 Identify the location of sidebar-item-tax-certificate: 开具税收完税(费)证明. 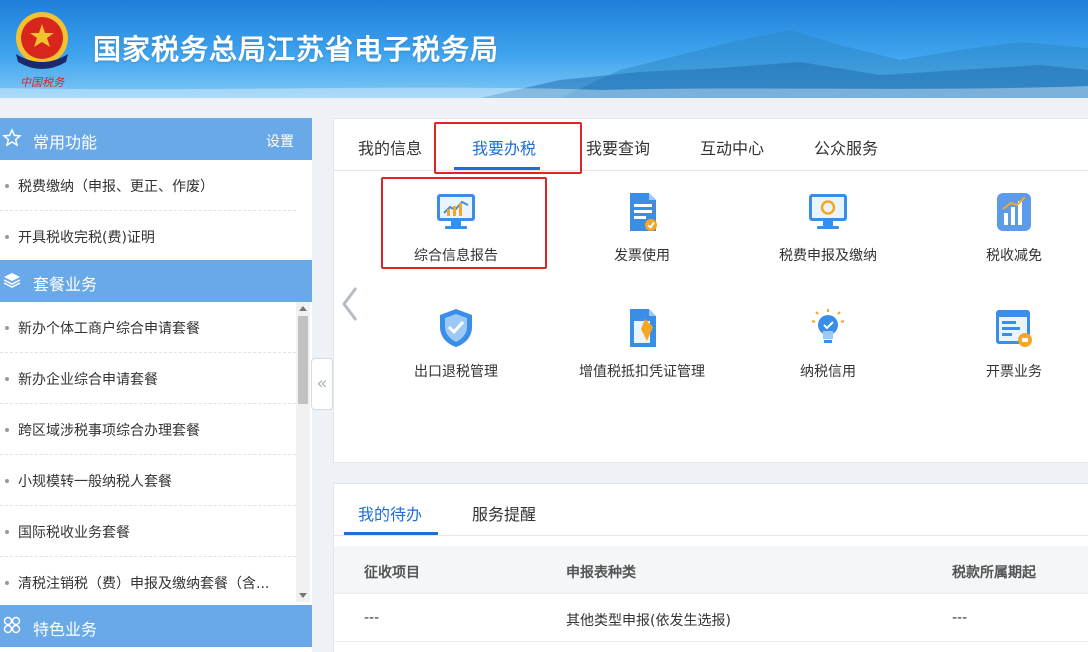
(148, 236).